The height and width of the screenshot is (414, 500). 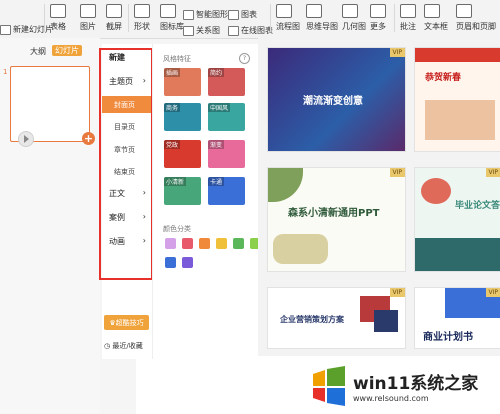 I want to click on menu-animation: 动画 ›, so click(x=127, y=241).